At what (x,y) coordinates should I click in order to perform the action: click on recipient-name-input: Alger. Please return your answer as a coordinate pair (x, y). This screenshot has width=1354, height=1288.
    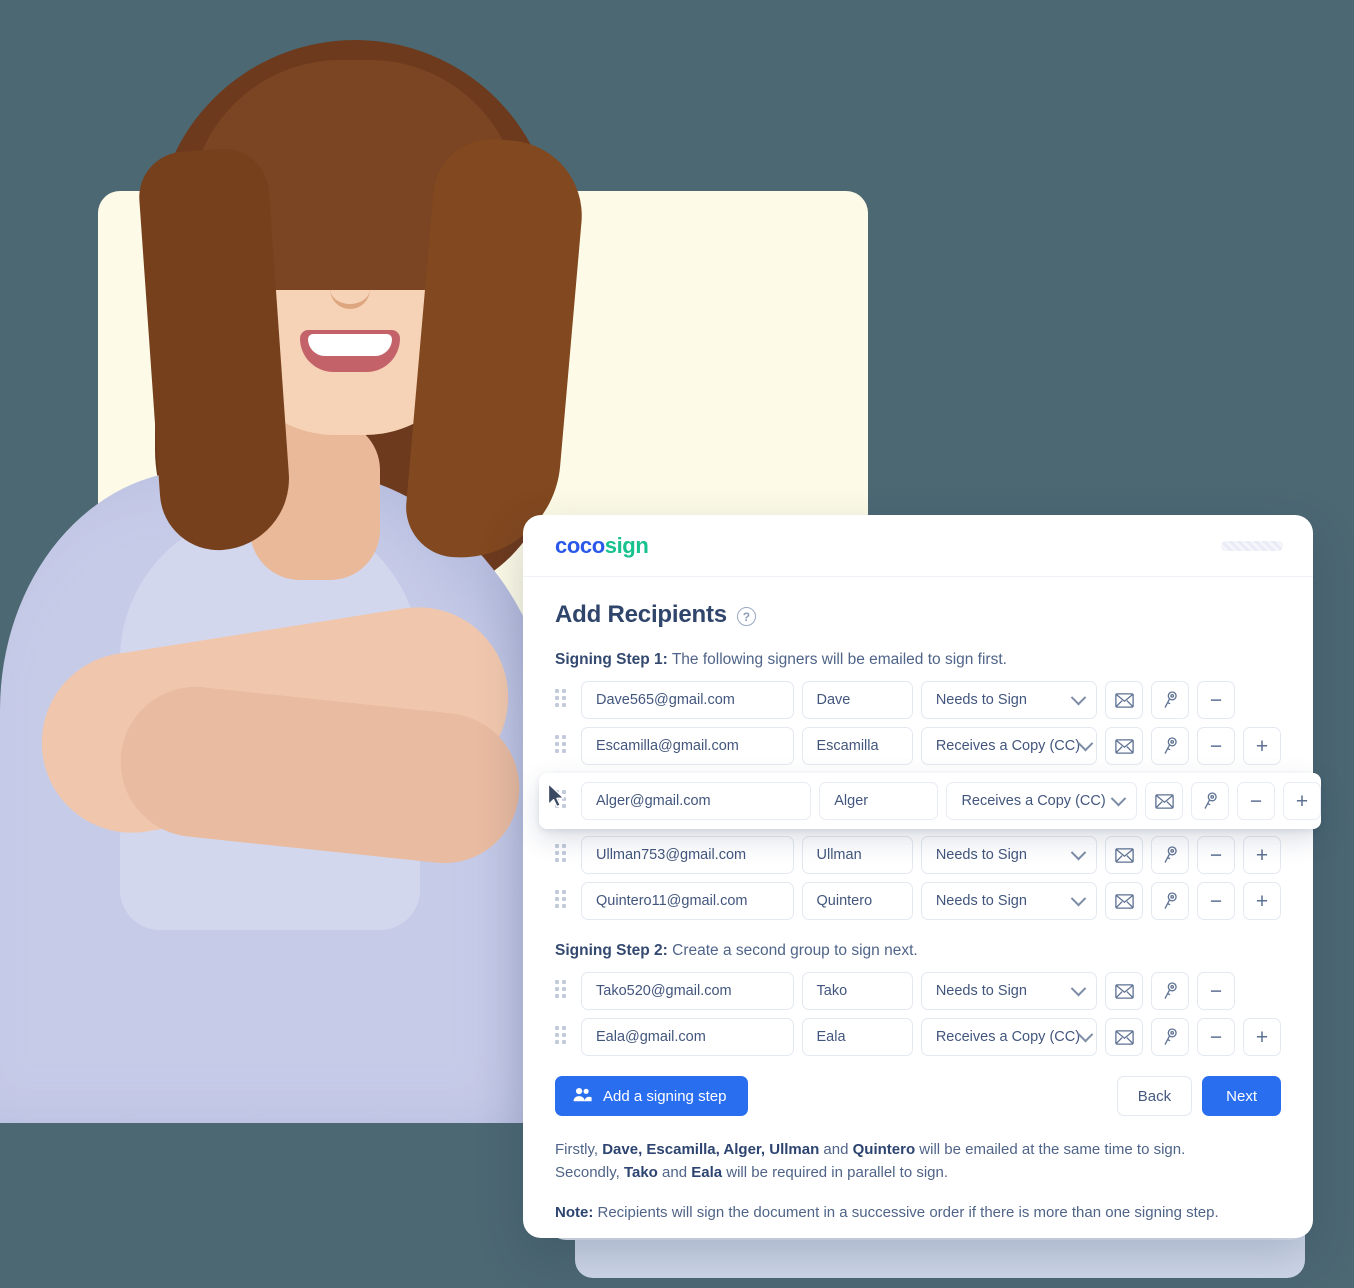
    Looking at the image, I should click on (879, 801).